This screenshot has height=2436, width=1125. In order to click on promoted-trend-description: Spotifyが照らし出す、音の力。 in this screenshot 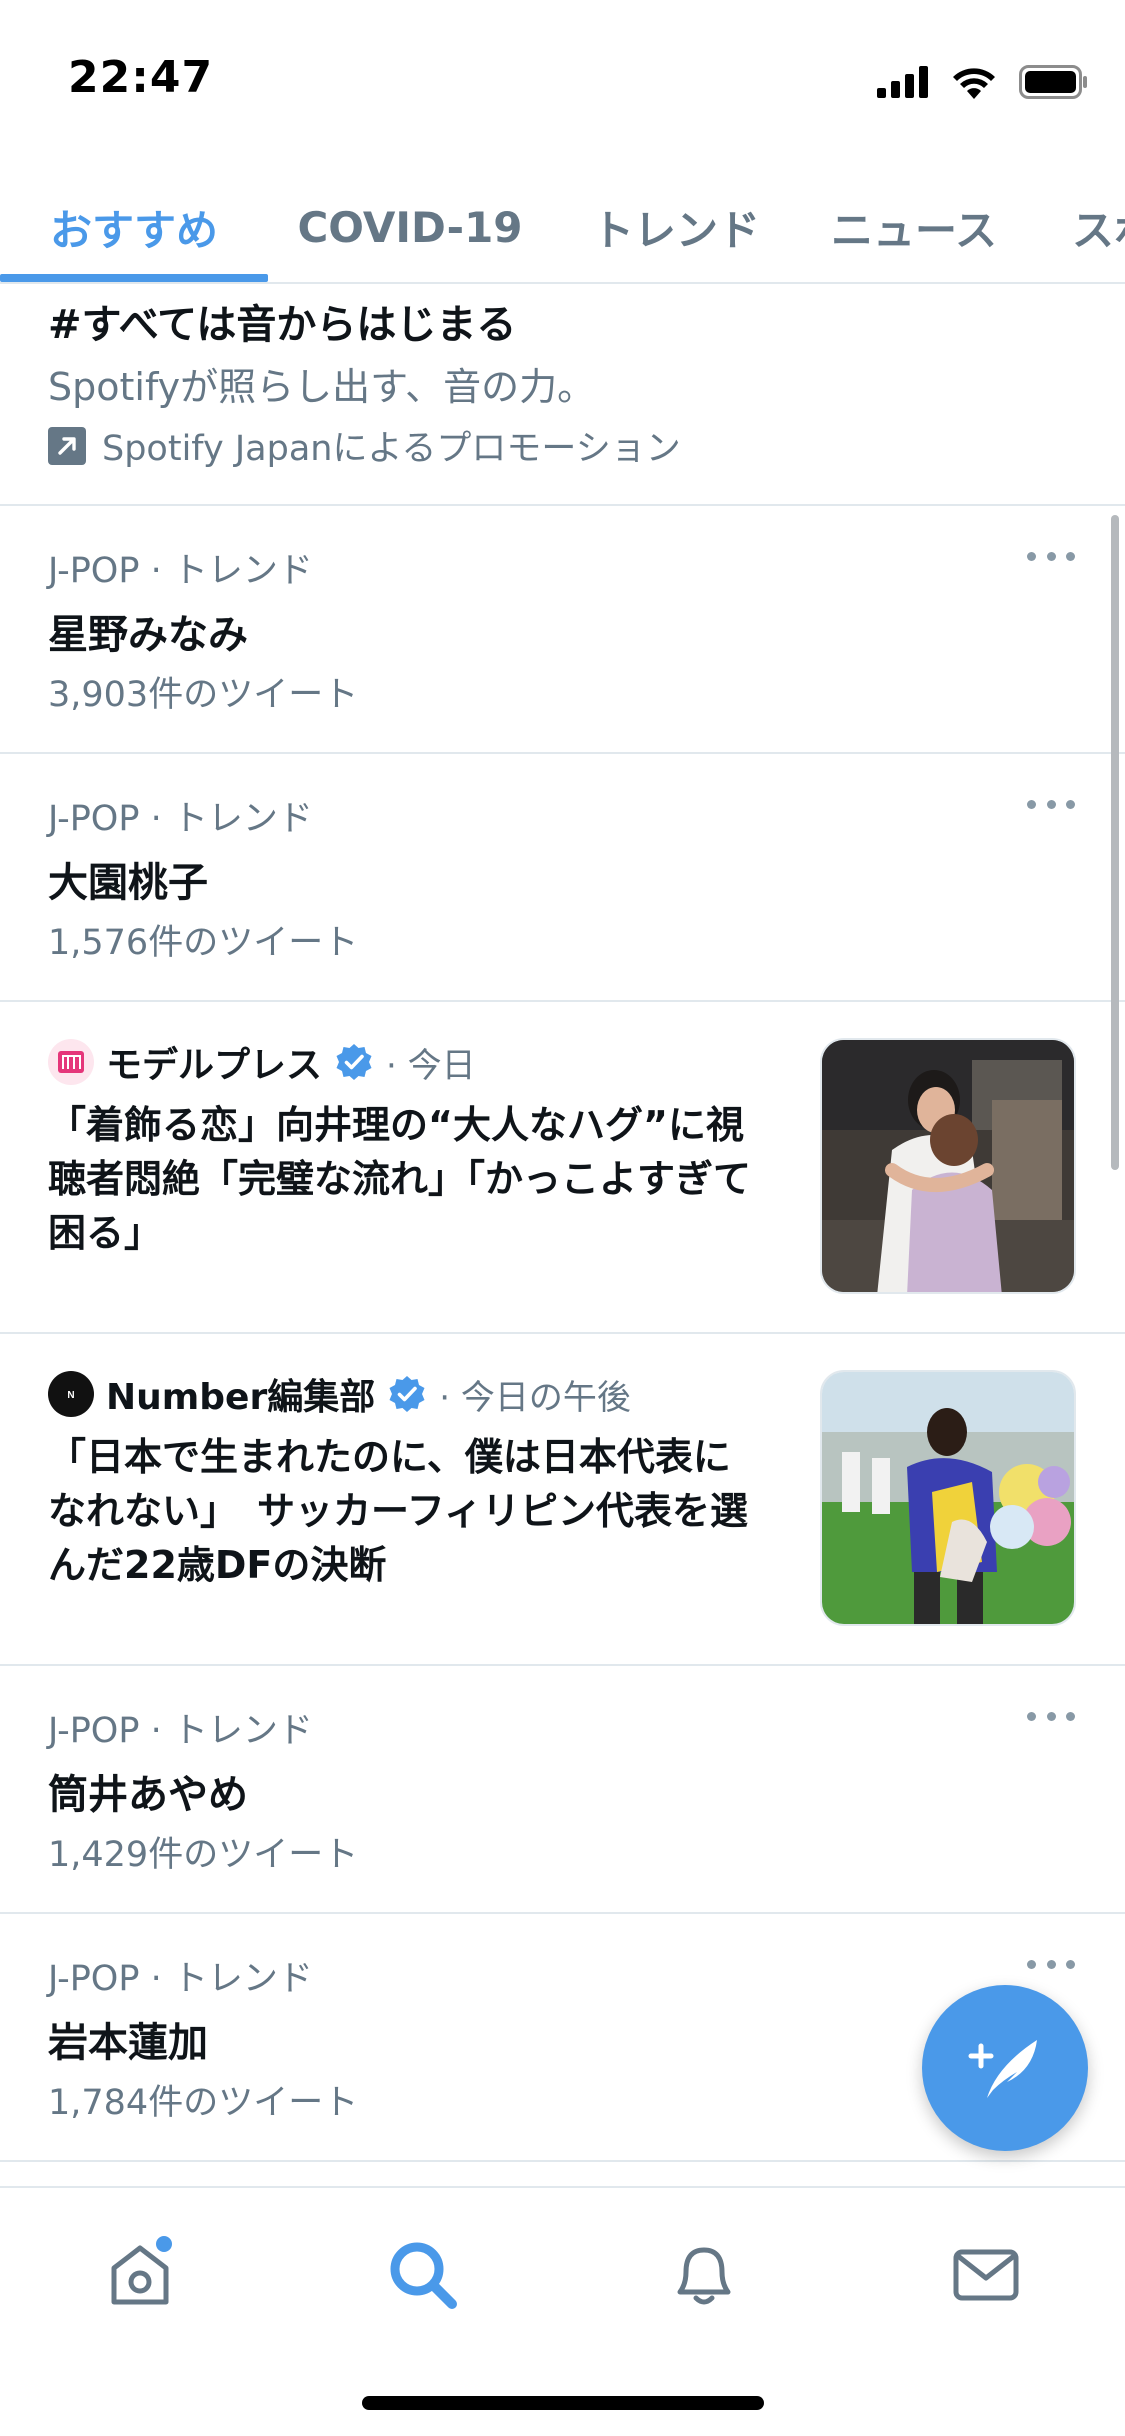, I will do `click(322, 387)`.